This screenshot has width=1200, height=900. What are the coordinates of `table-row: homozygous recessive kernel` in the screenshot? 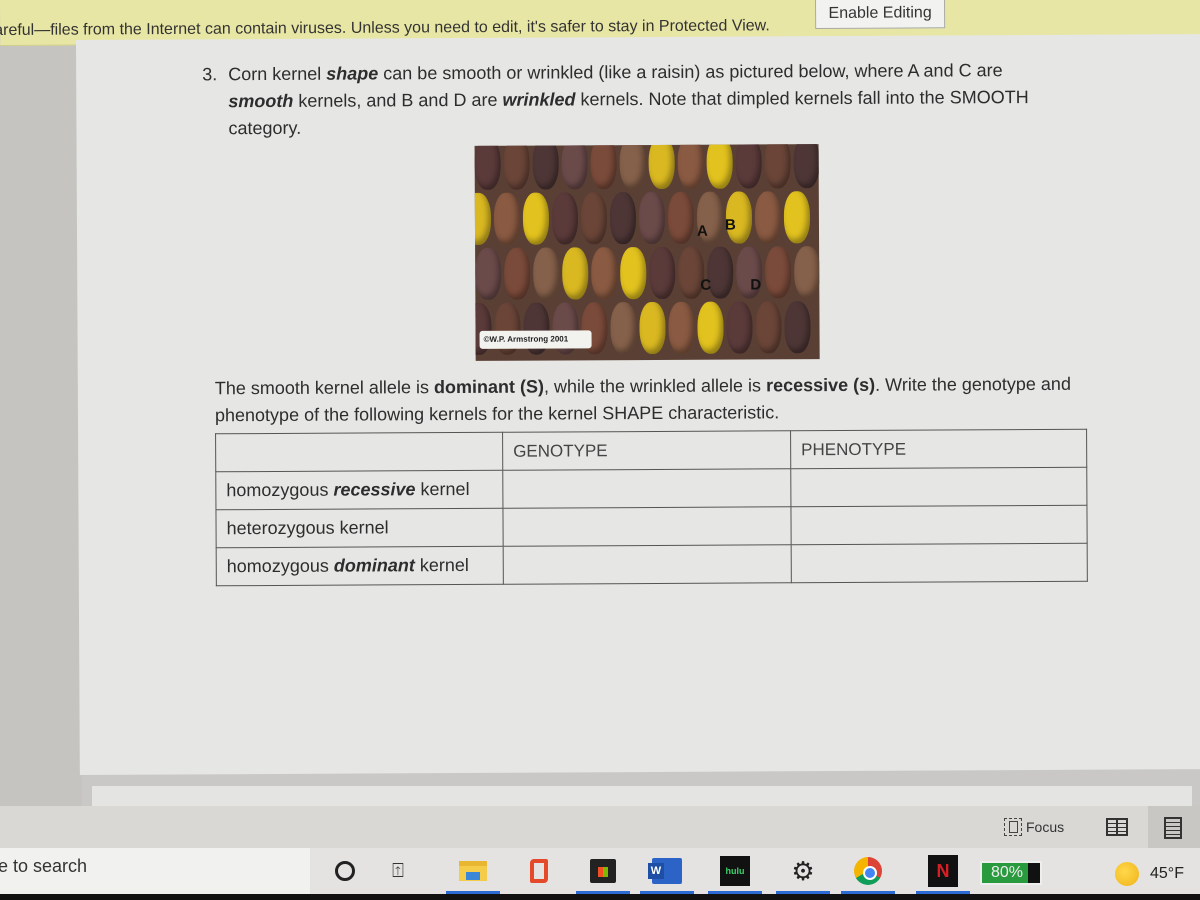 It's located at (651, 488).